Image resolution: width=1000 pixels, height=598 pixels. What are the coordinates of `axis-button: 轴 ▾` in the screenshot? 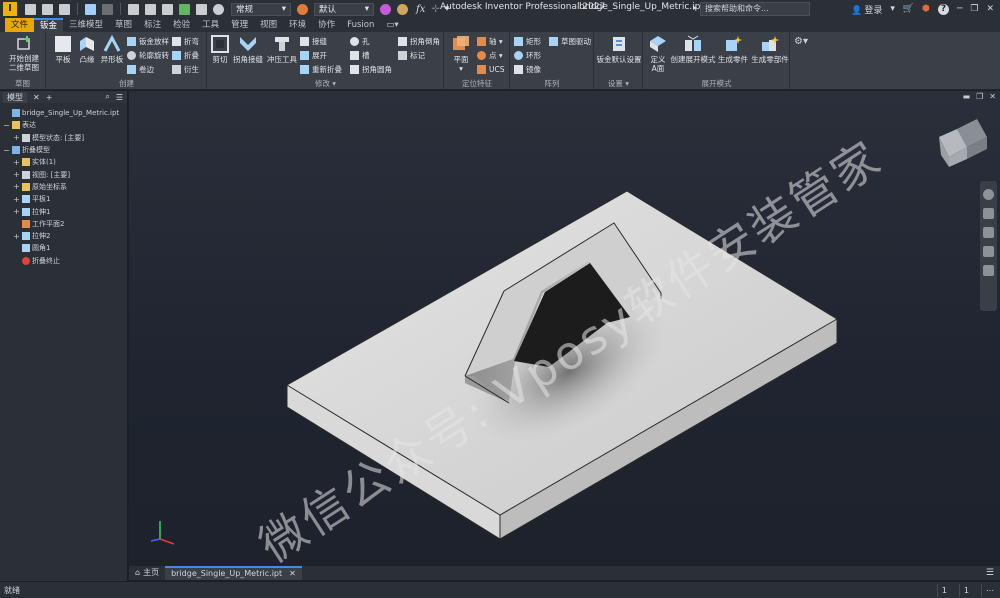 It's located at (490, 41).